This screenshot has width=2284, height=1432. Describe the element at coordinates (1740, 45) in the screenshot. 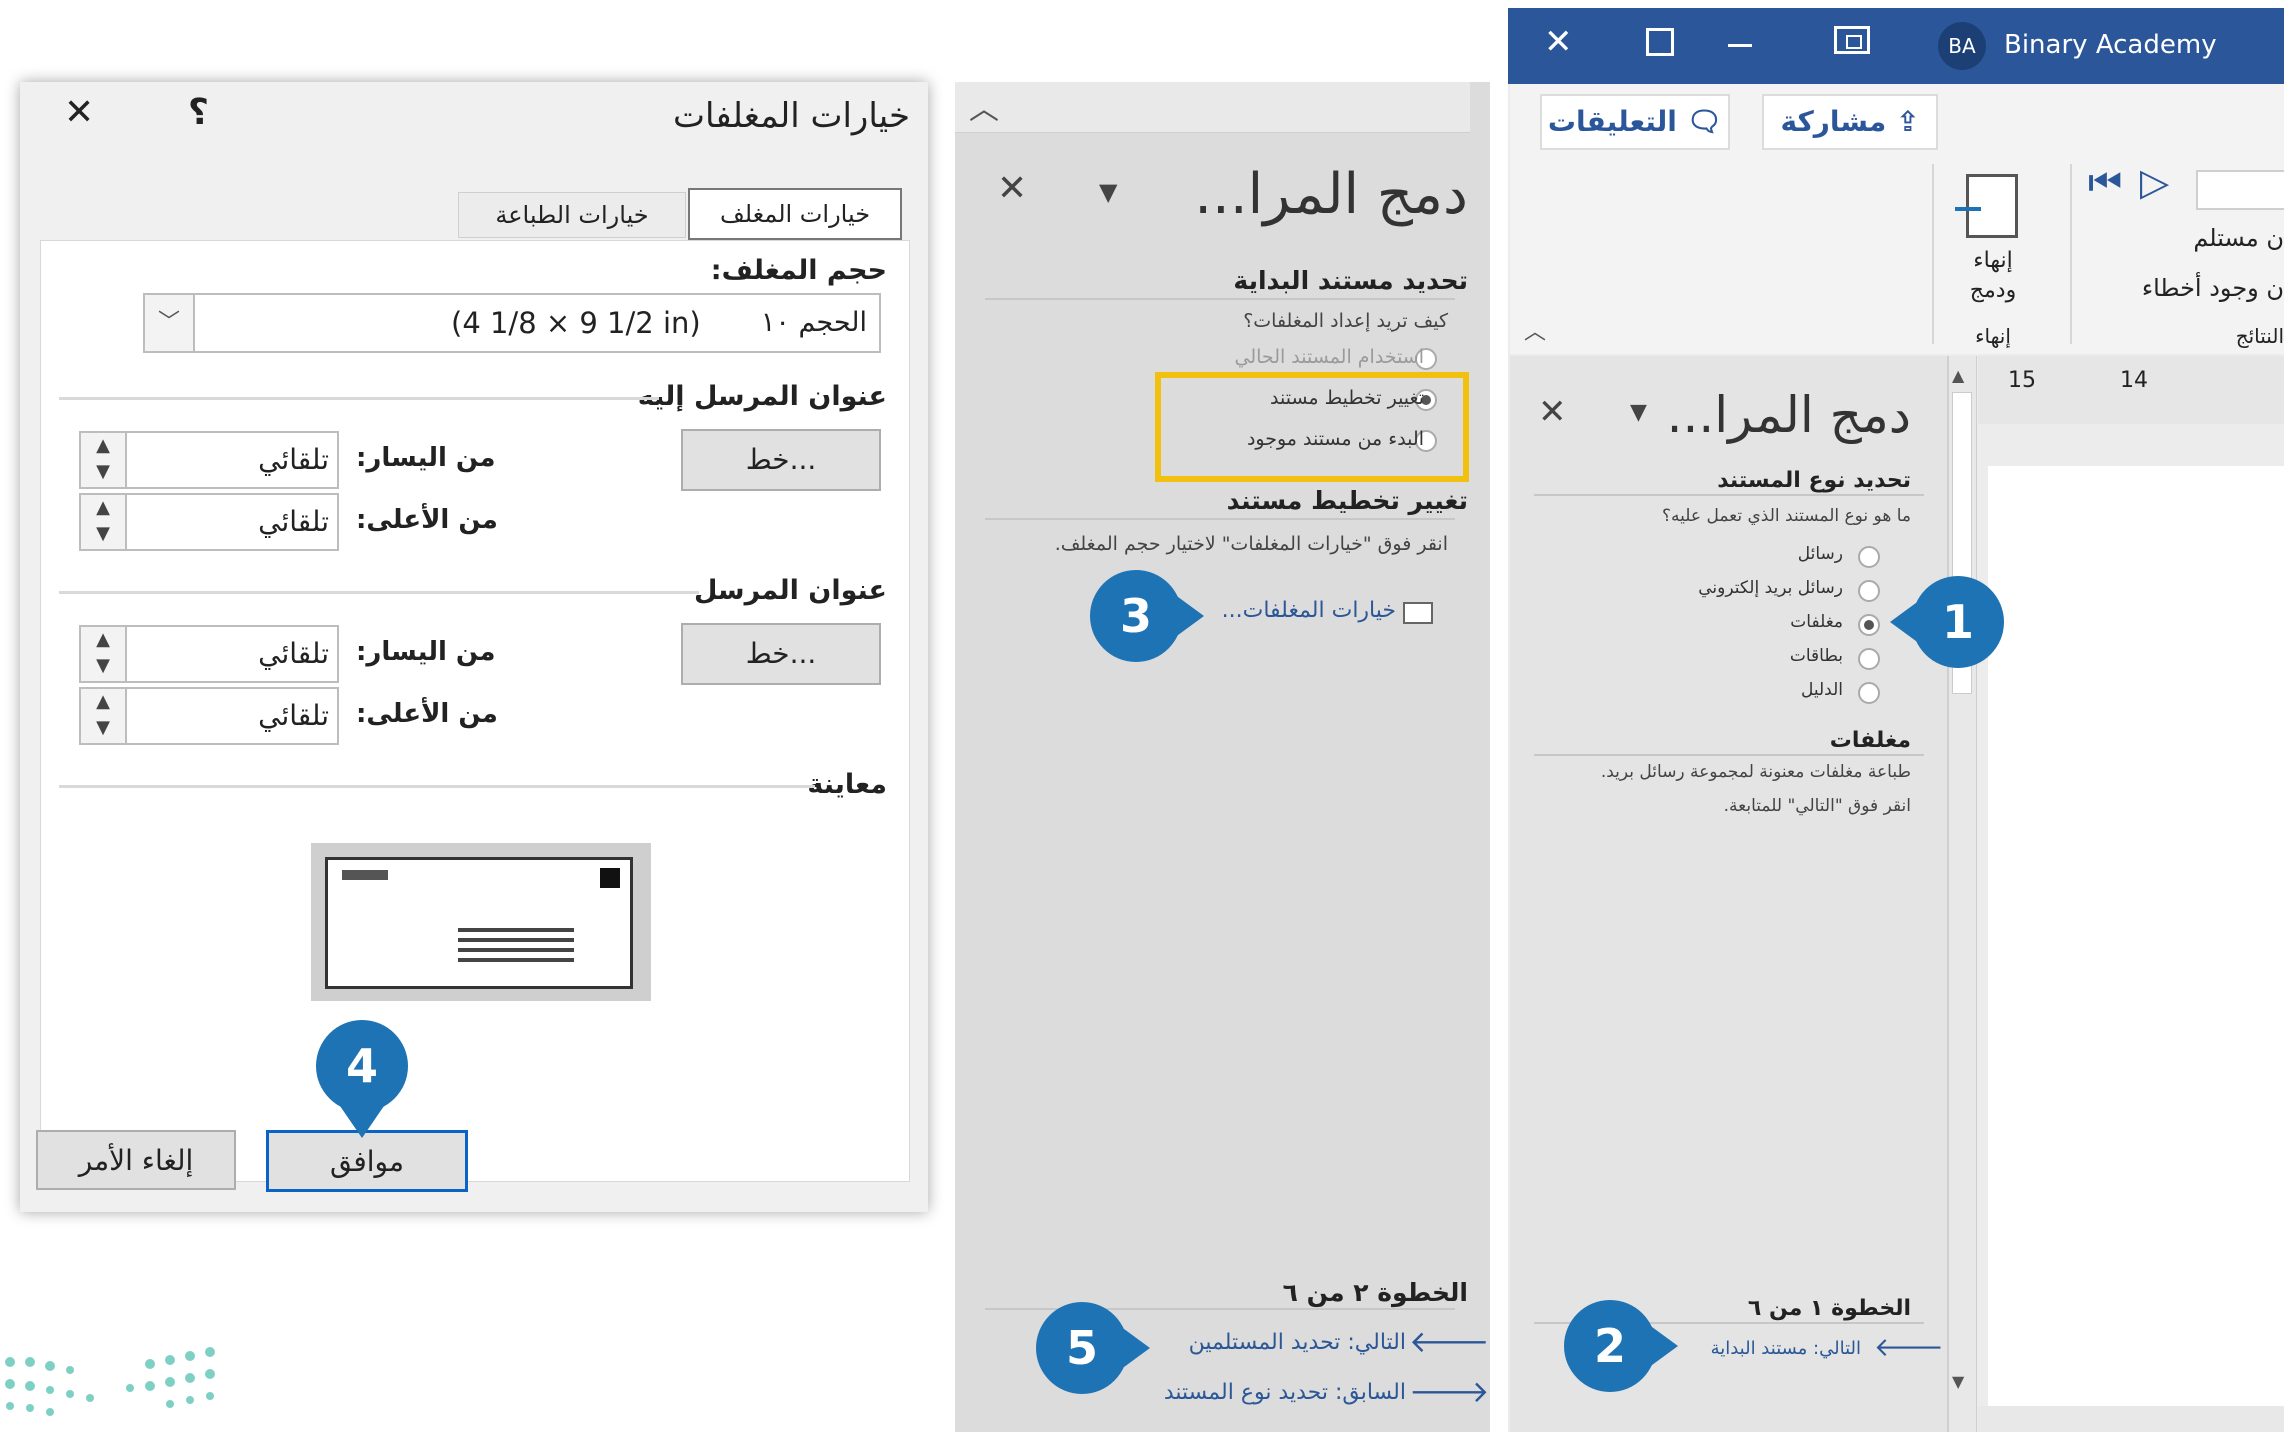

I see `minimize-icon` at that location.